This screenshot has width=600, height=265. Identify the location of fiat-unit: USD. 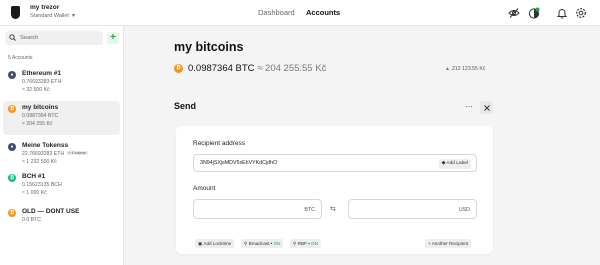
(464, 209).